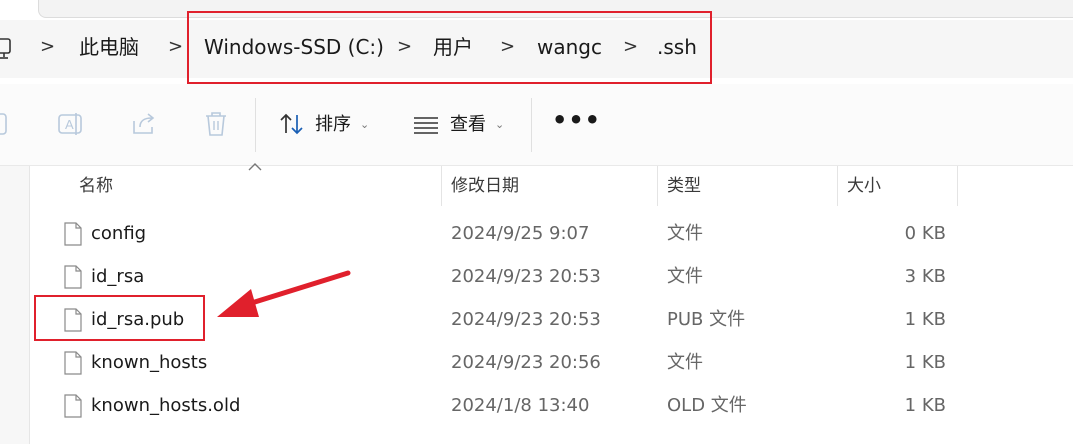 The height and width of the screenshot is (444, 1073). What do you see at coordinates (707, 405) in the screenshot?
I see `file-type: OLD 文件` at bounding box center [707, 405].